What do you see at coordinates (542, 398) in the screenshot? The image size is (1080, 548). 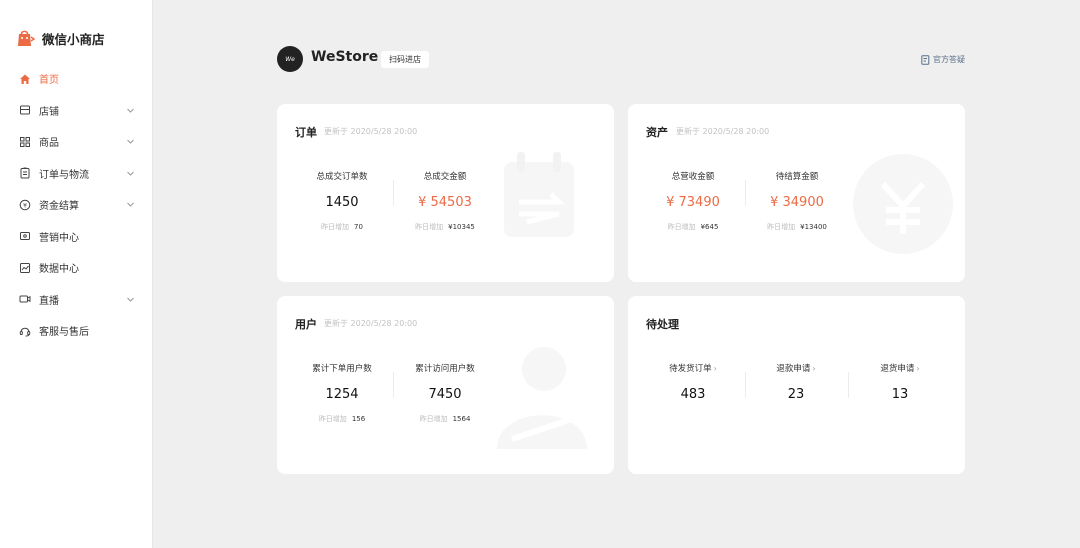 I see `user-watermark-icon` at bounding box center [542, 398].